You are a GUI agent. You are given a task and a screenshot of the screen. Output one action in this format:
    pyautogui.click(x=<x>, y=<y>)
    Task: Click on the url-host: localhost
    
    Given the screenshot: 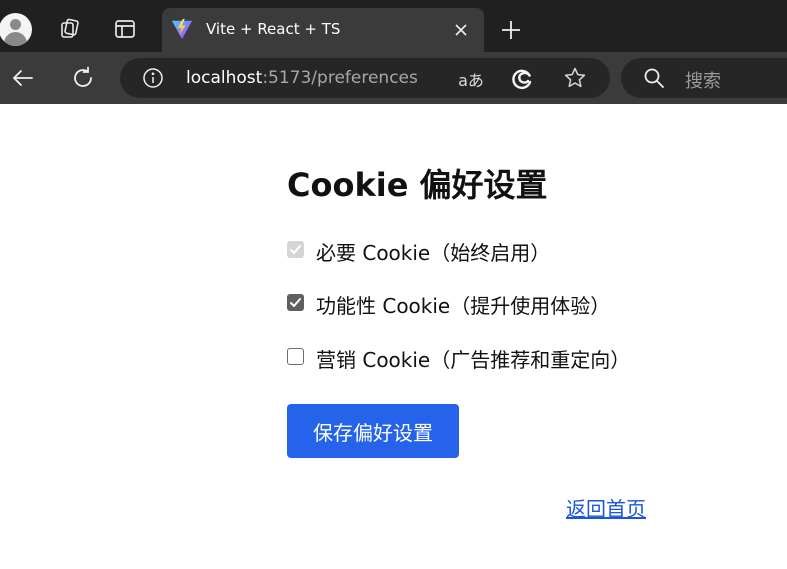 What is the action you would take?
    pyautogui.click(x=224, y=78)
    